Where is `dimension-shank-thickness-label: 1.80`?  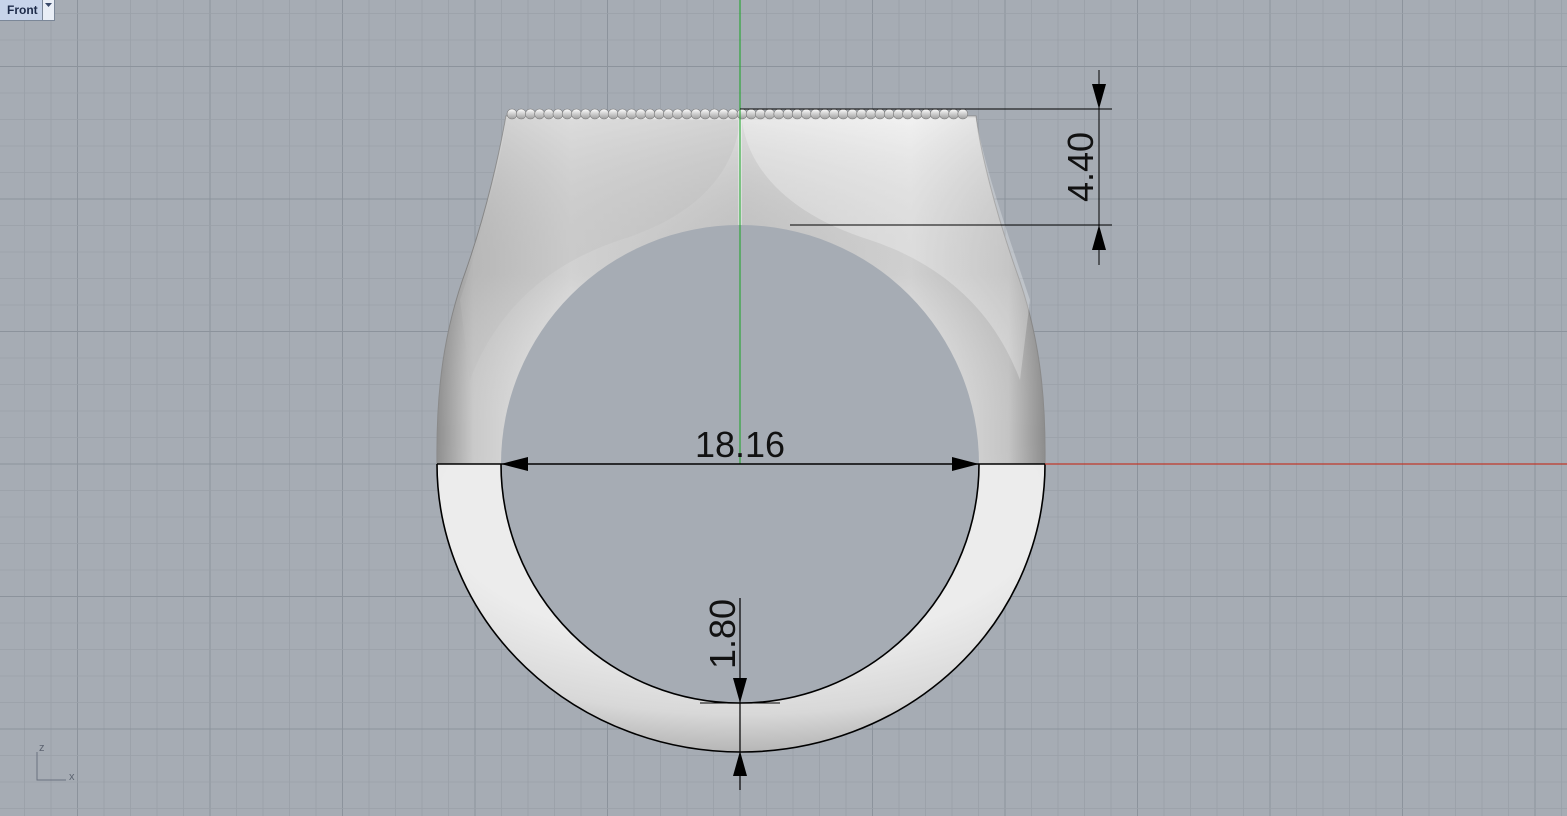
dimension-shank-thickness-label: 1.80 is located at coordinates (722, 634).